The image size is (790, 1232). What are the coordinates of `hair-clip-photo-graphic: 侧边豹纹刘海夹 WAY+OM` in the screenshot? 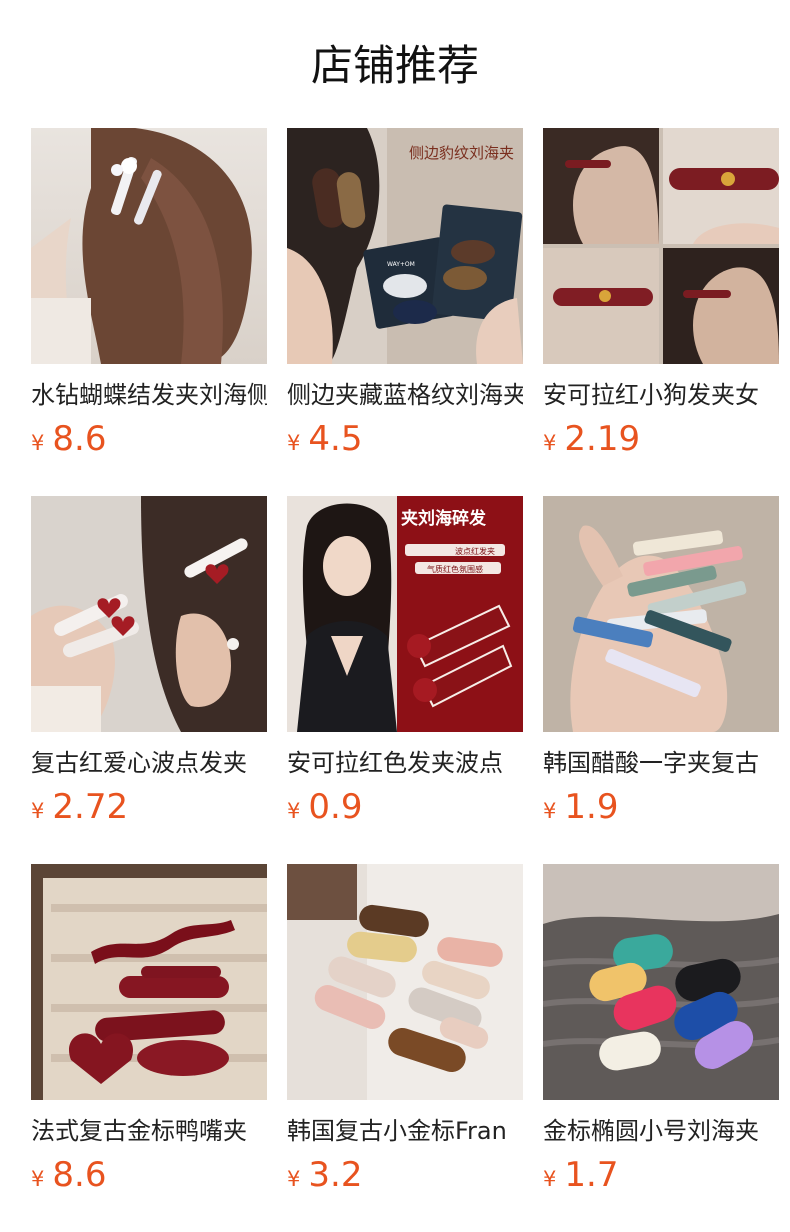 It's located at (405, 246).